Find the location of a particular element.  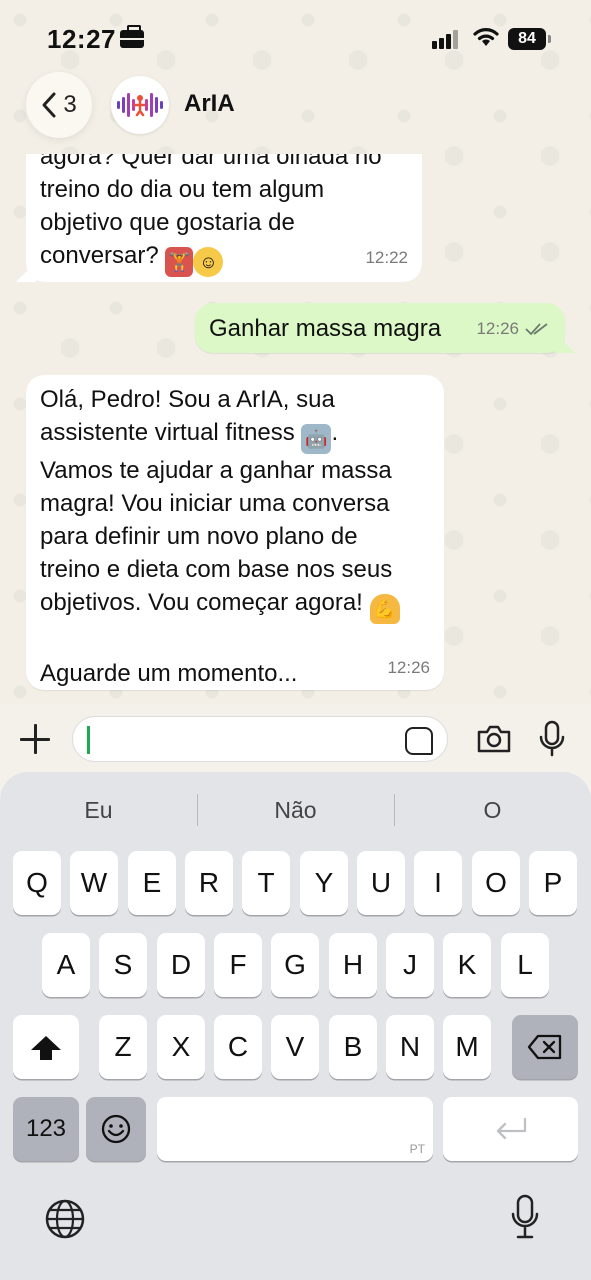

message-input is located at coordinates (260, 739).